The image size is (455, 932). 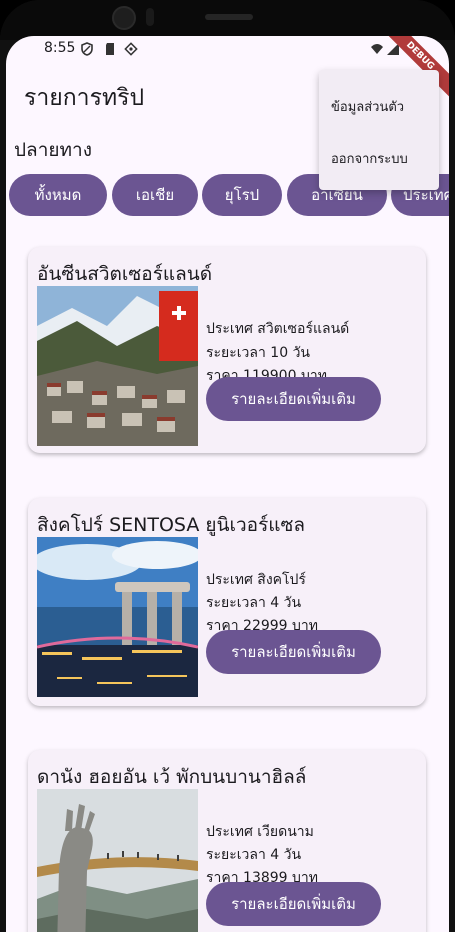 What do you see at coordinates (258, 353) in the screenshot?
I see `trip-duration: ระยะเวลา 10 วัน` at bounding box center [258, 353].